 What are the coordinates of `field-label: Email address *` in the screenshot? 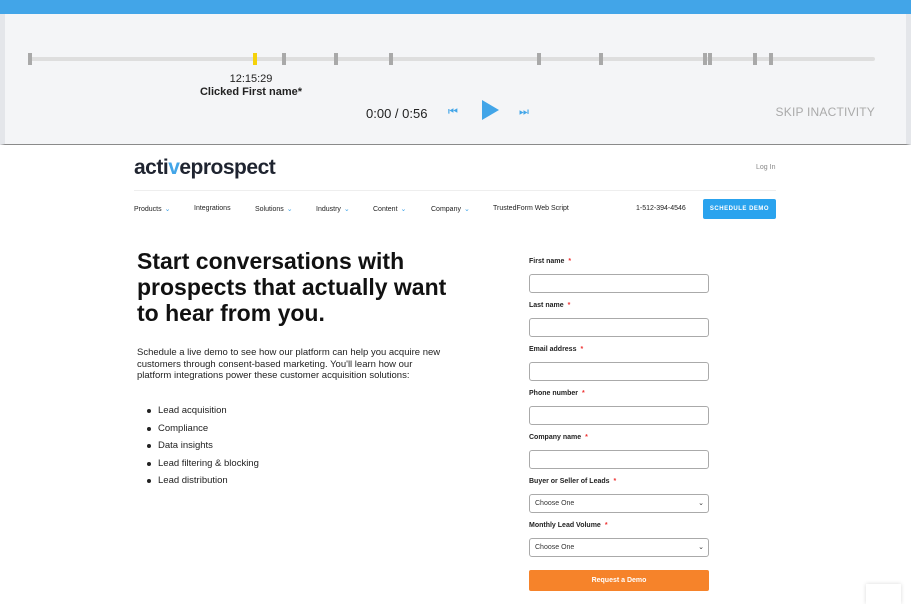 It's located at (619, 351).